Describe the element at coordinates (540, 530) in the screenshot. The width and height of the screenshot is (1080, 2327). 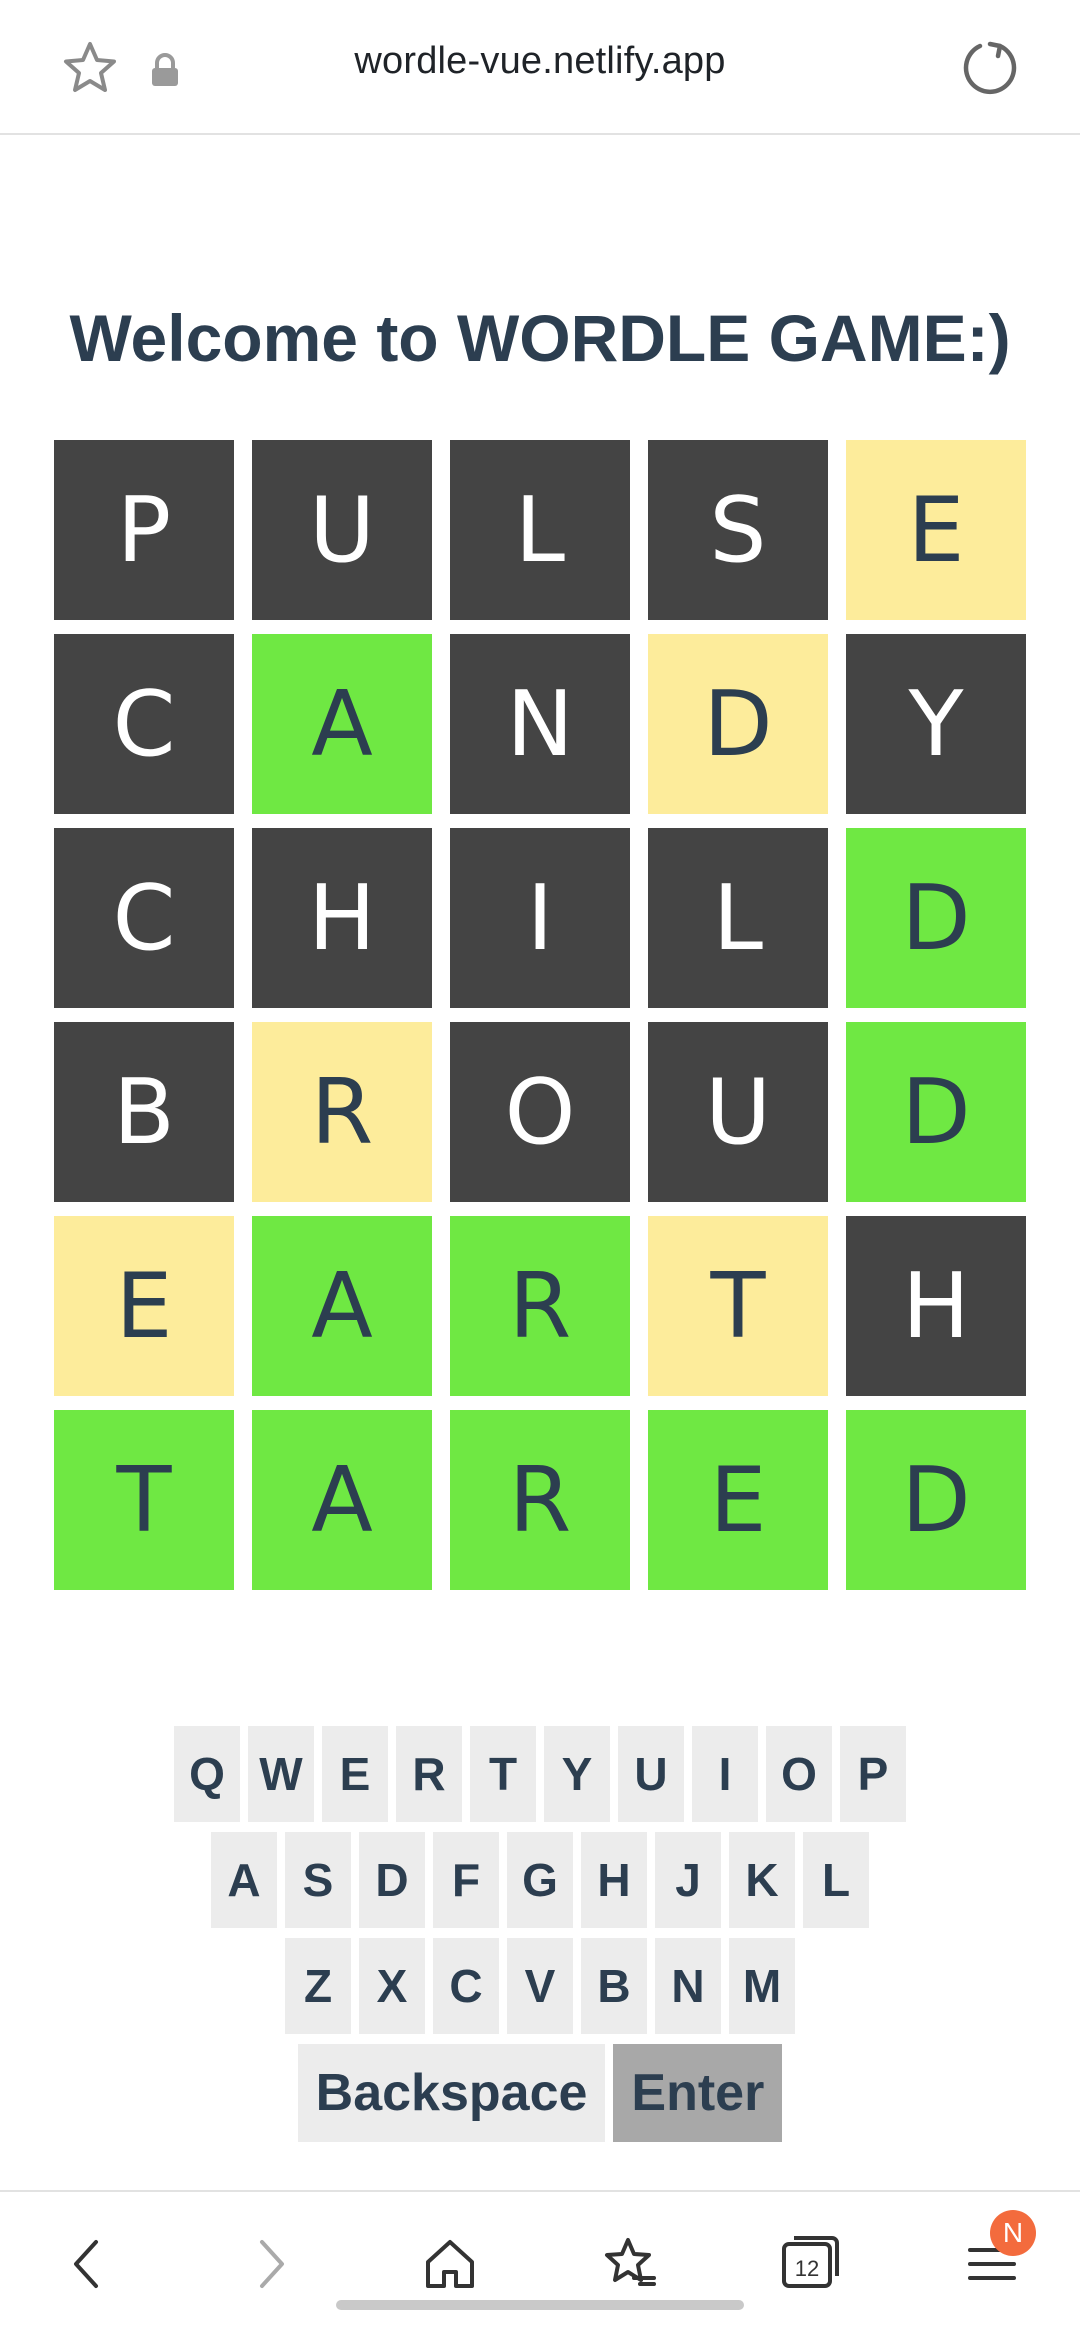
I see `tile-r1-c3: L` at that location.